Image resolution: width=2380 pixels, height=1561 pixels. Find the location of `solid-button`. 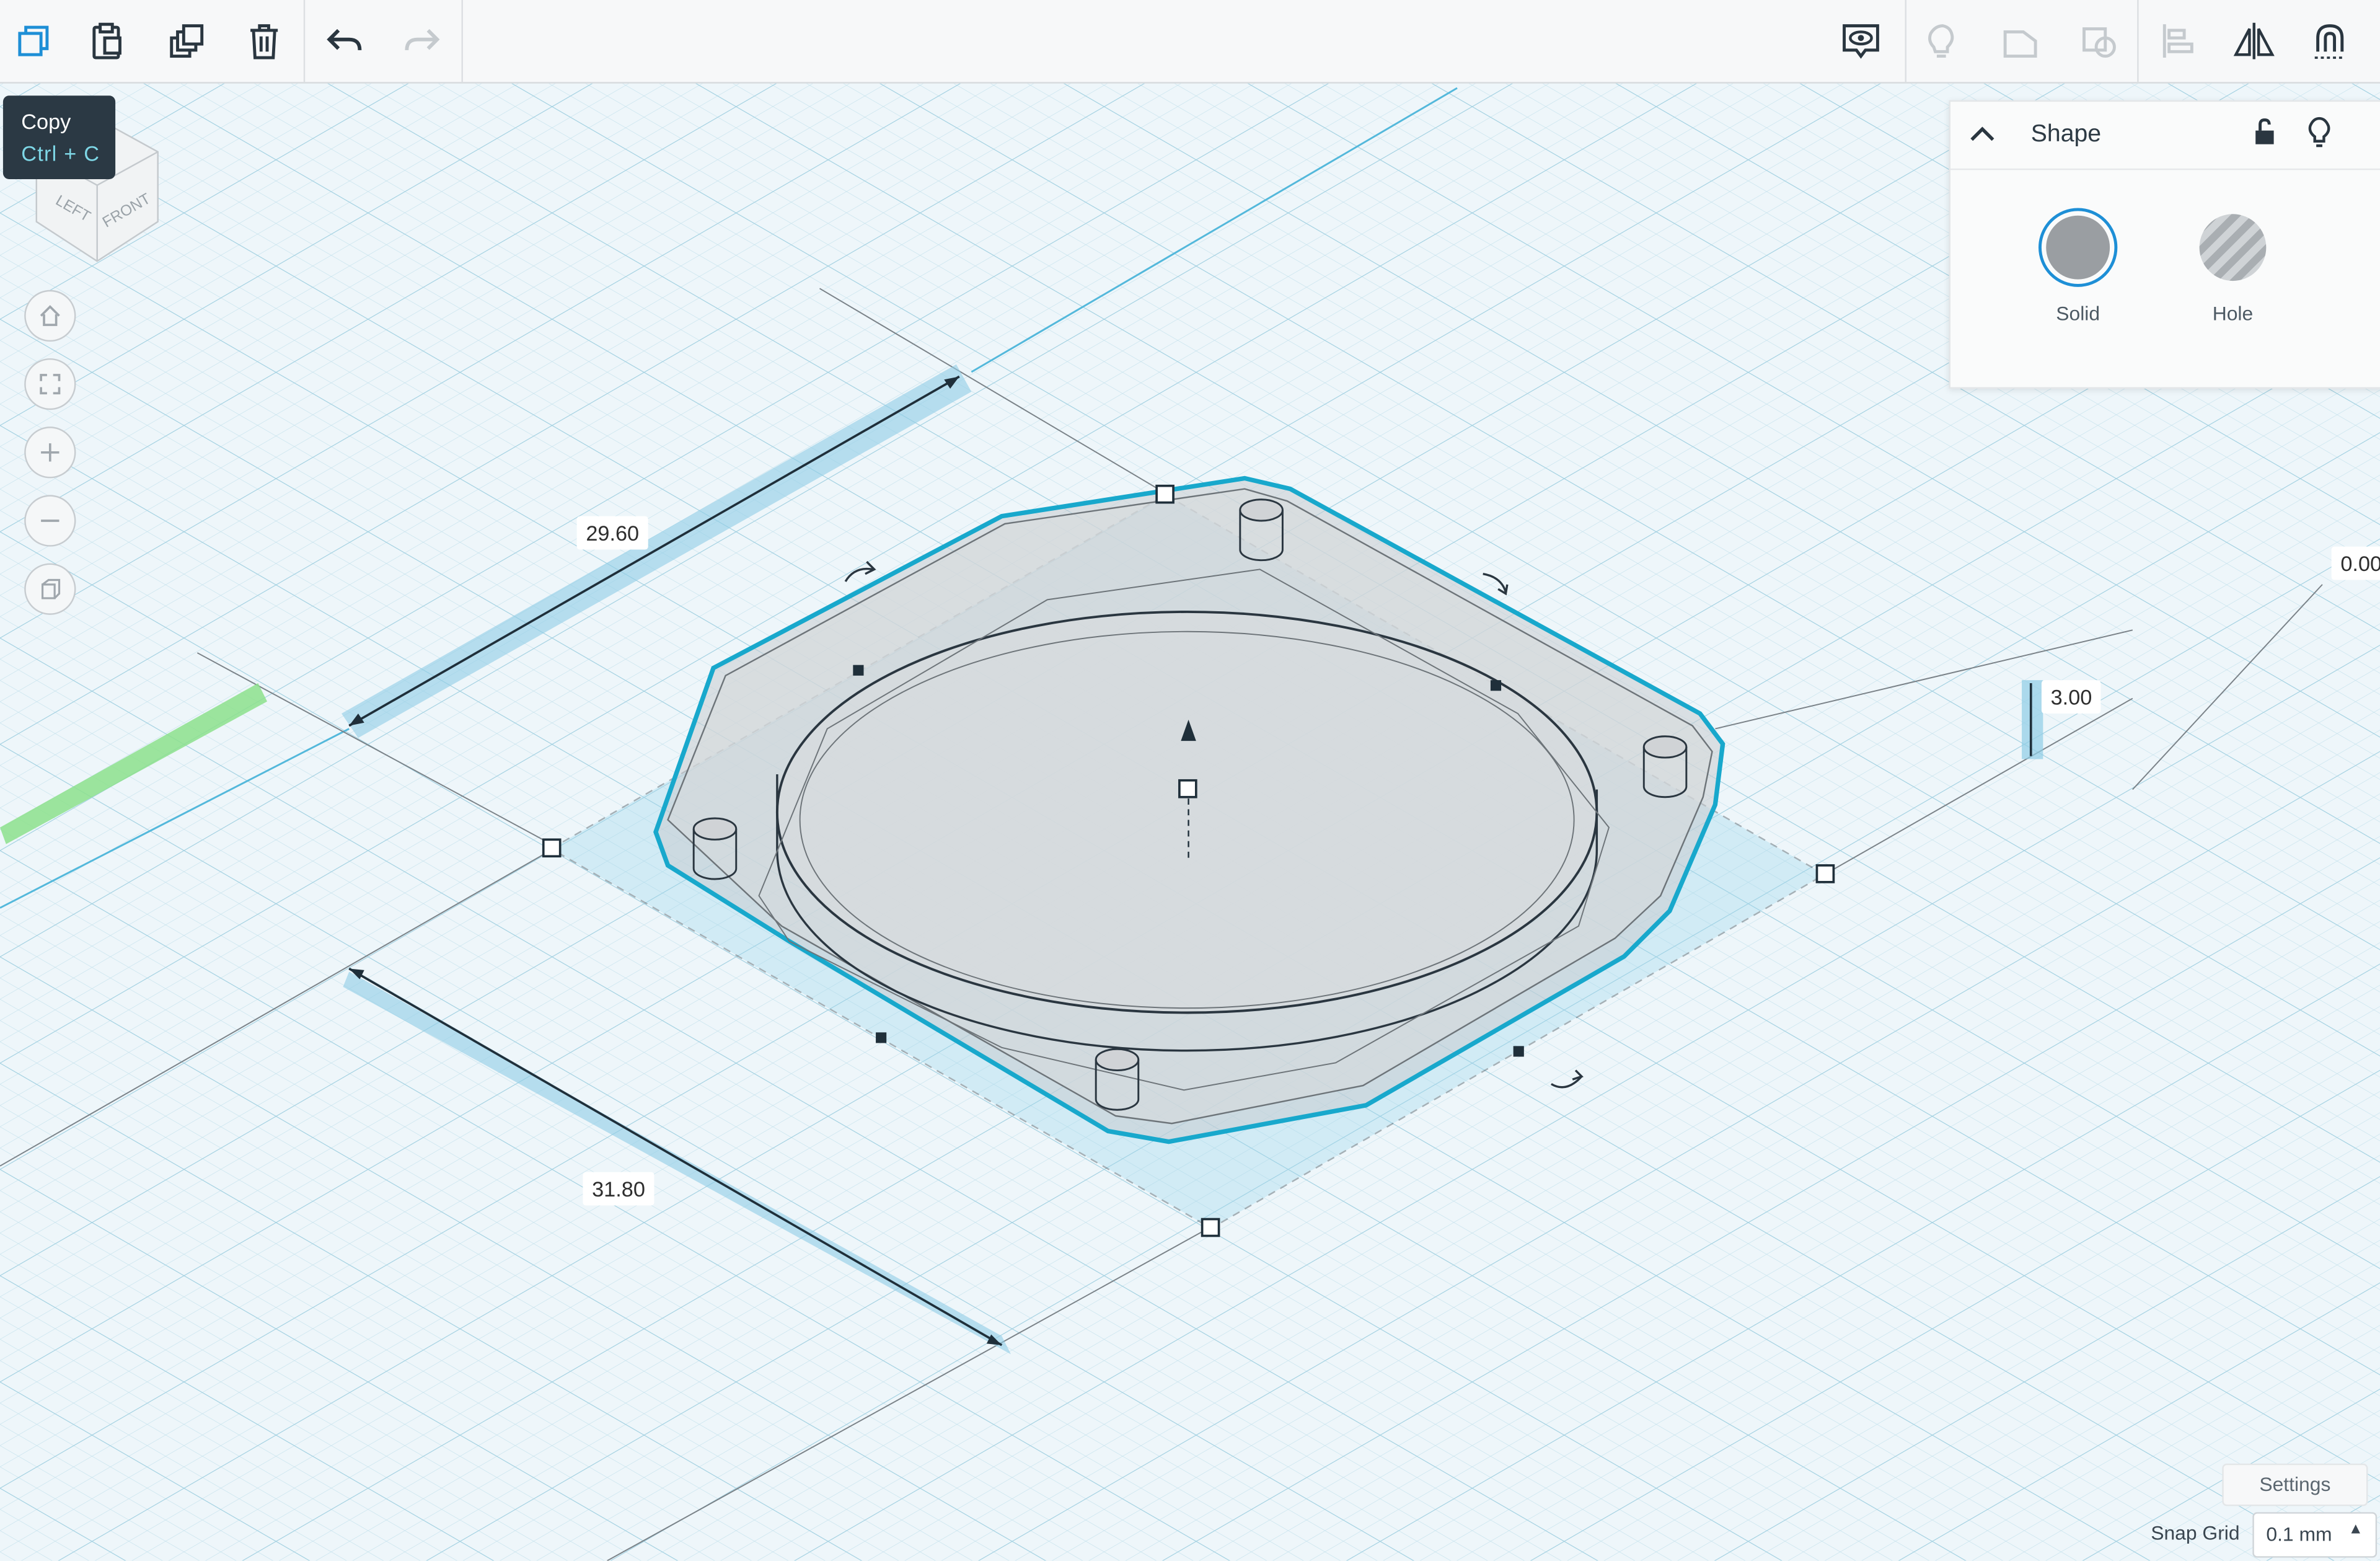

solid-button is located at coordinates (2078, 247).